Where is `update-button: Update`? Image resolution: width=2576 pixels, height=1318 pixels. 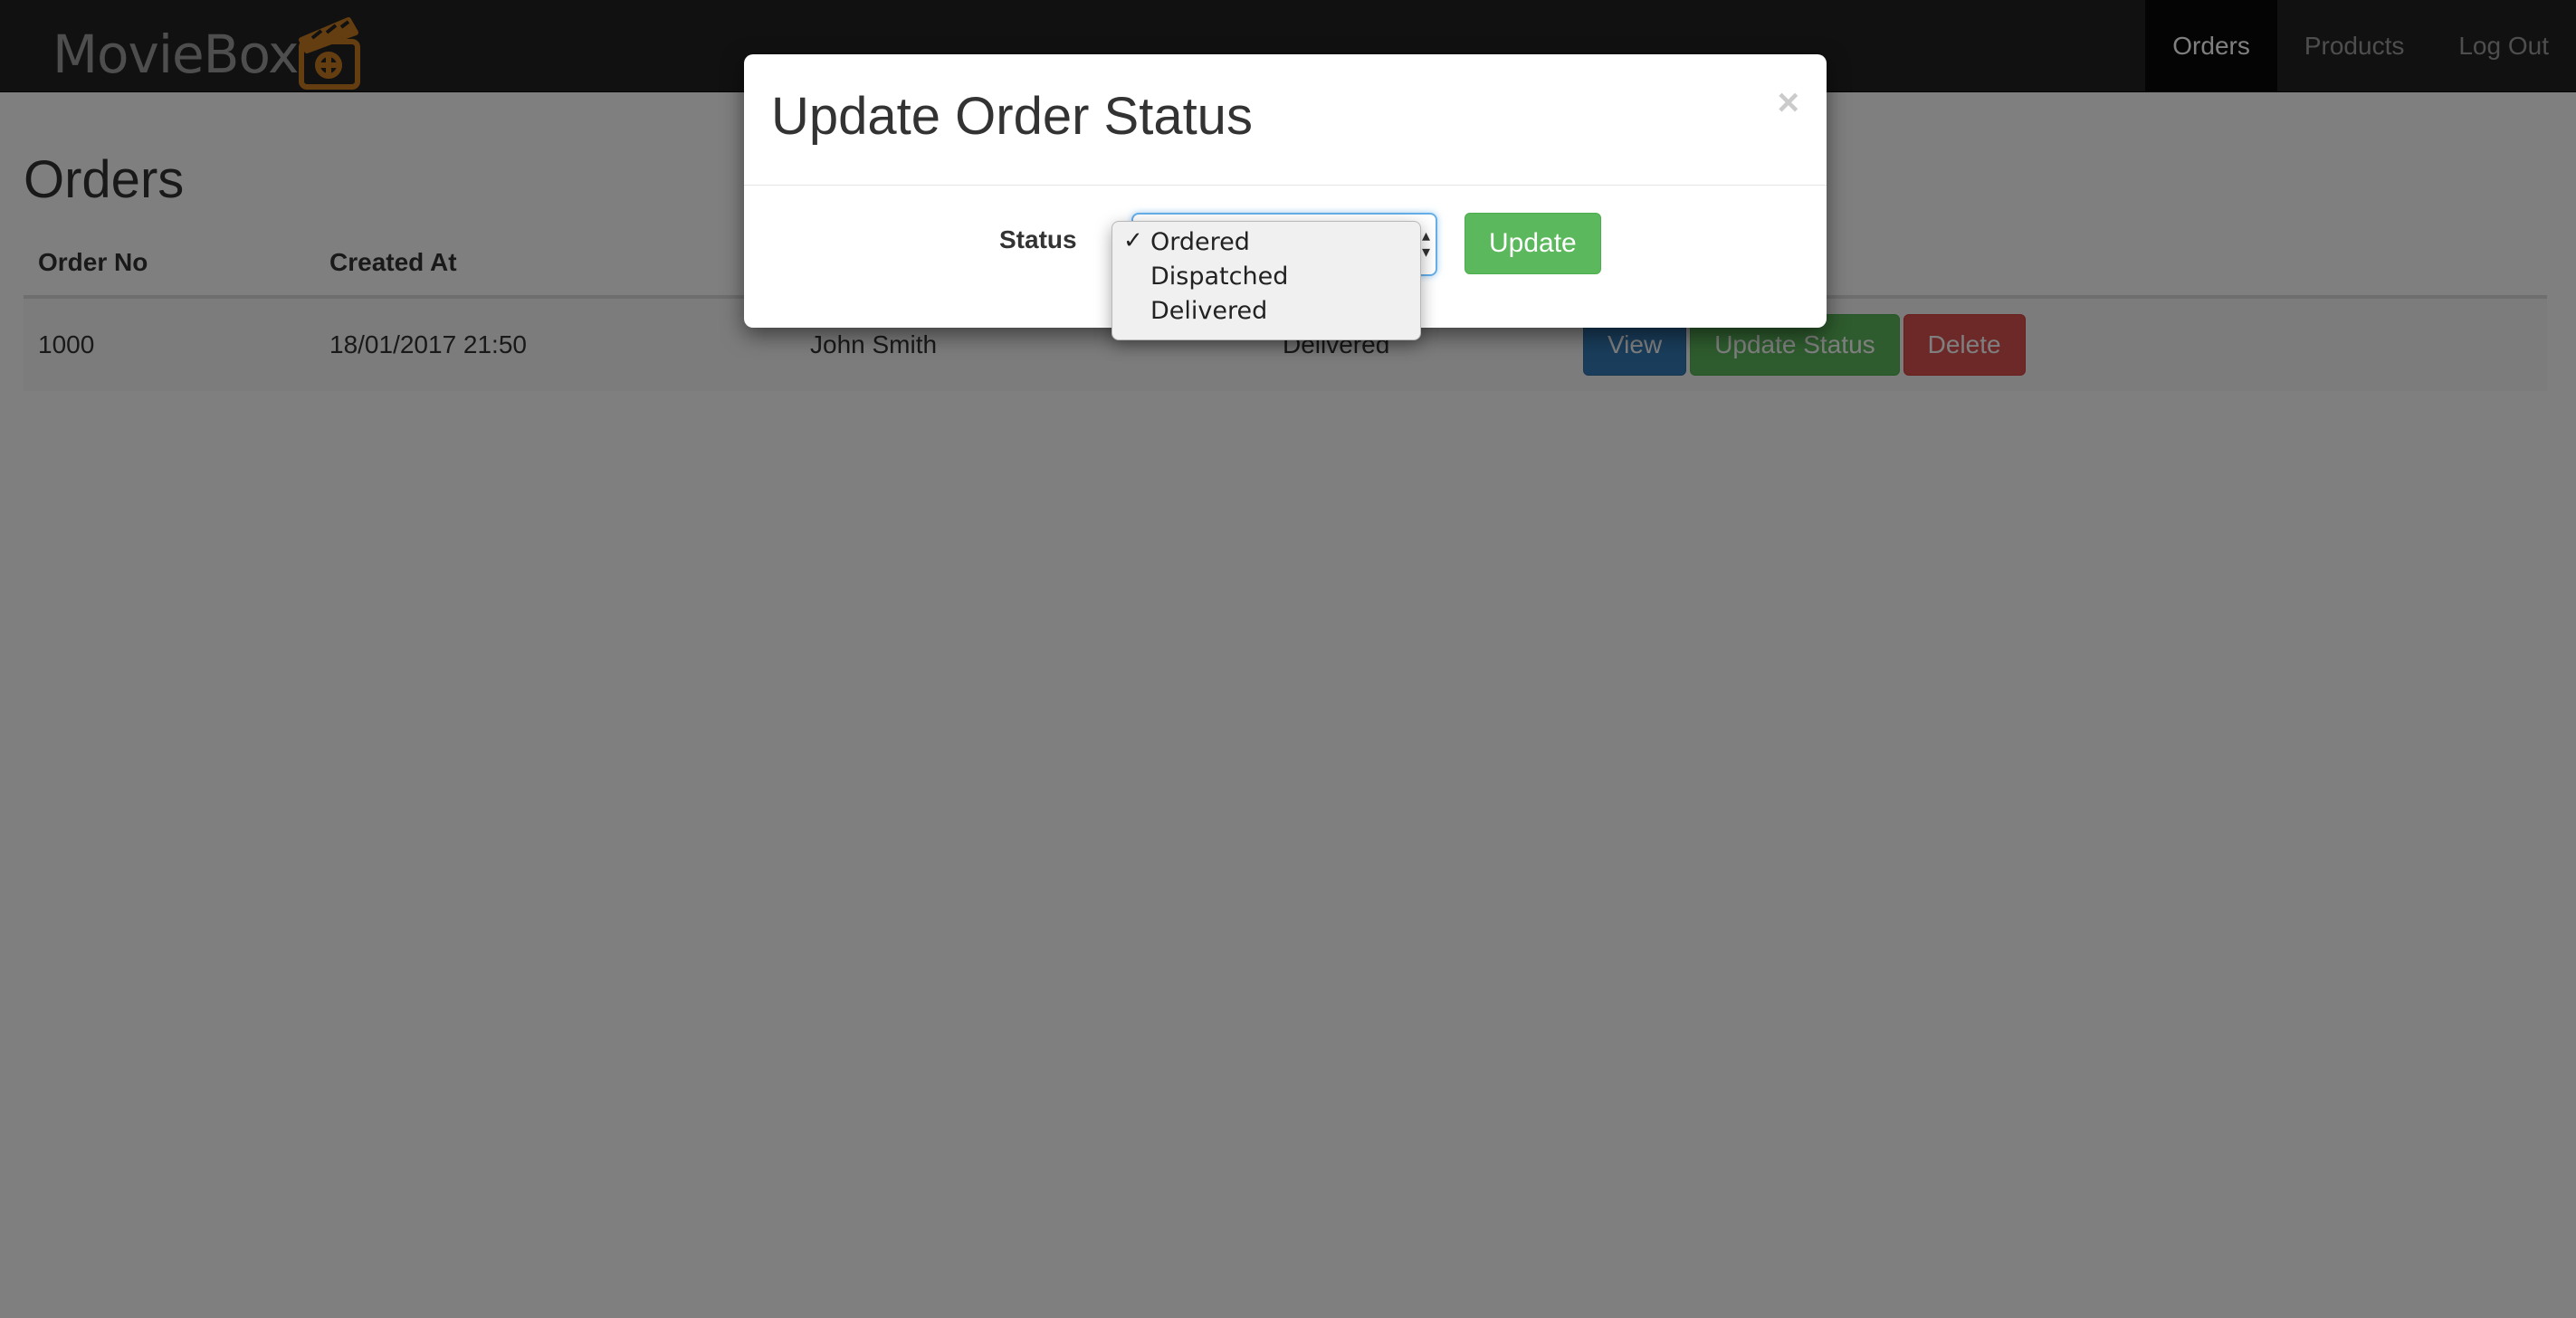
update-button: Update is located at coordinates (1533, 244).